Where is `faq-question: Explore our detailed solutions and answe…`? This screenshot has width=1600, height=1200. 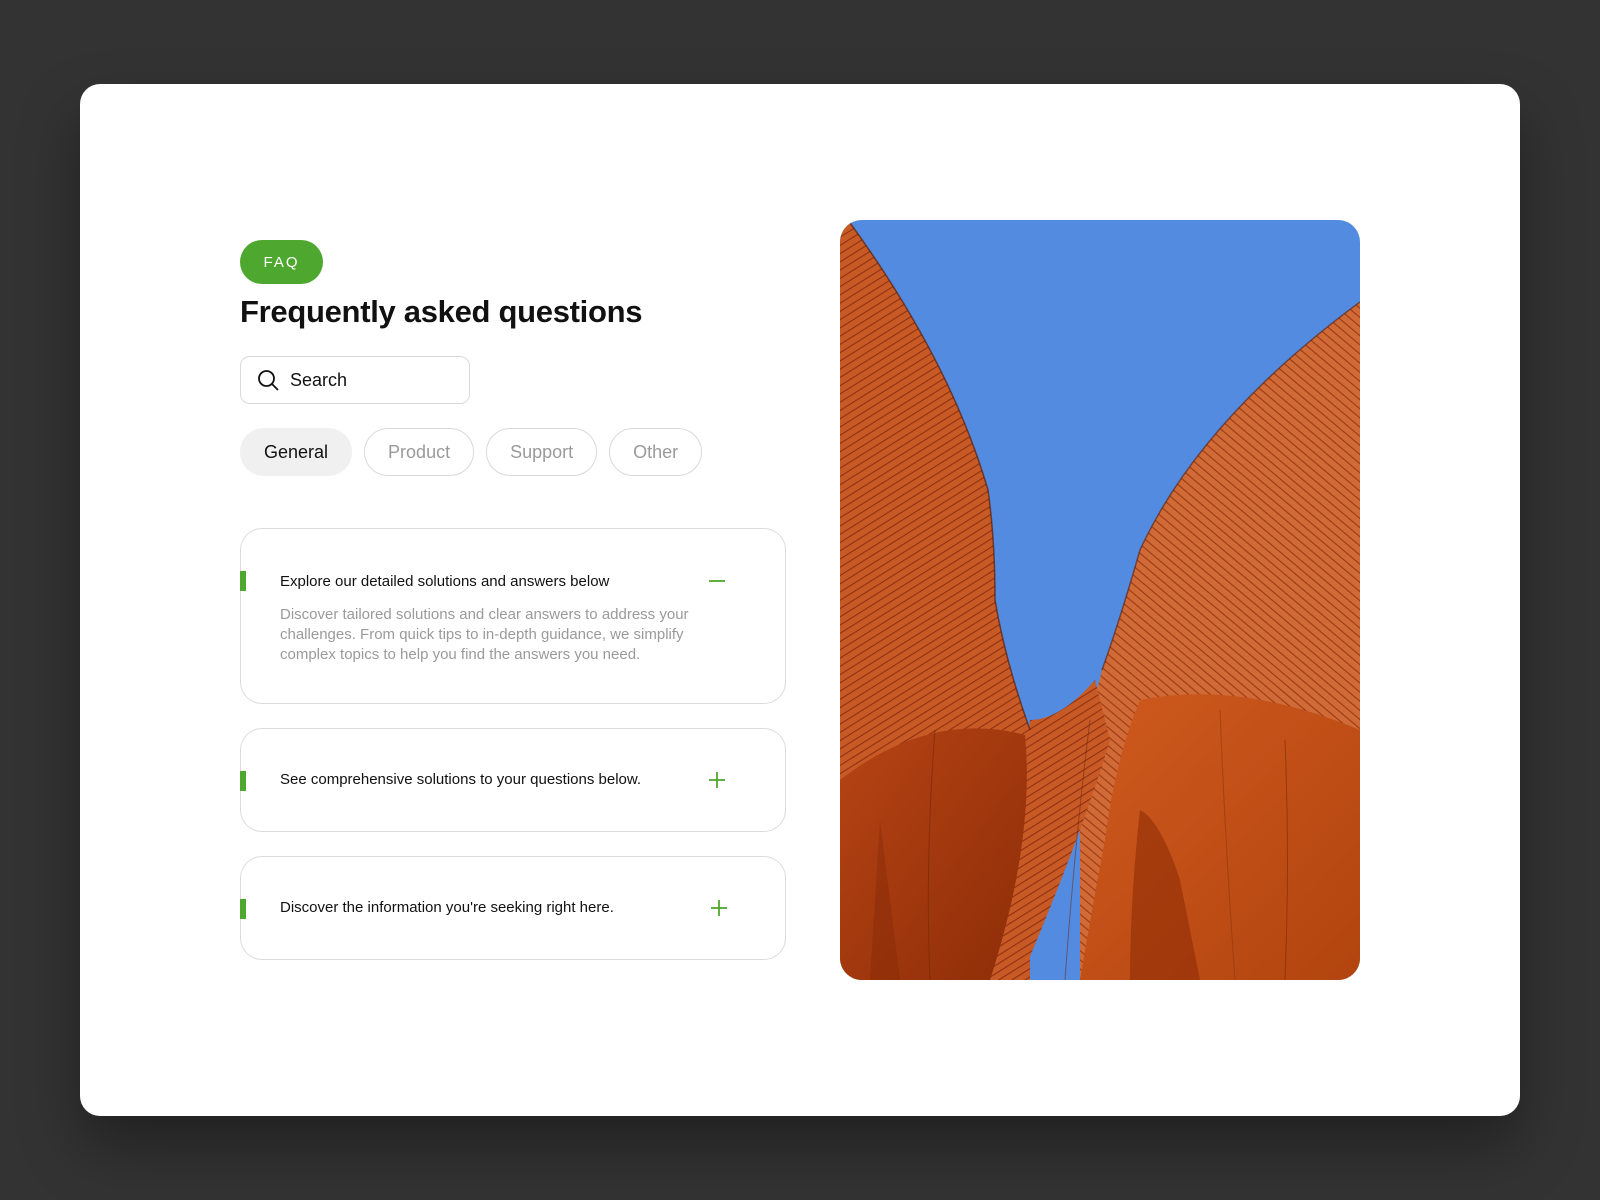
faq-question: Explore our detailed solutions and answe… is located at coordinates (445, 581).